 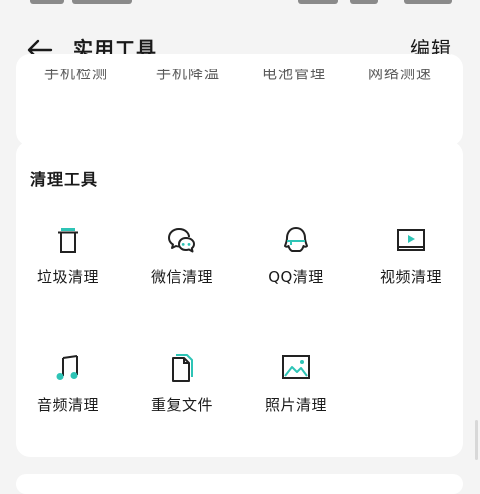 I want to click on status-icon, so click(x=318, y=2).